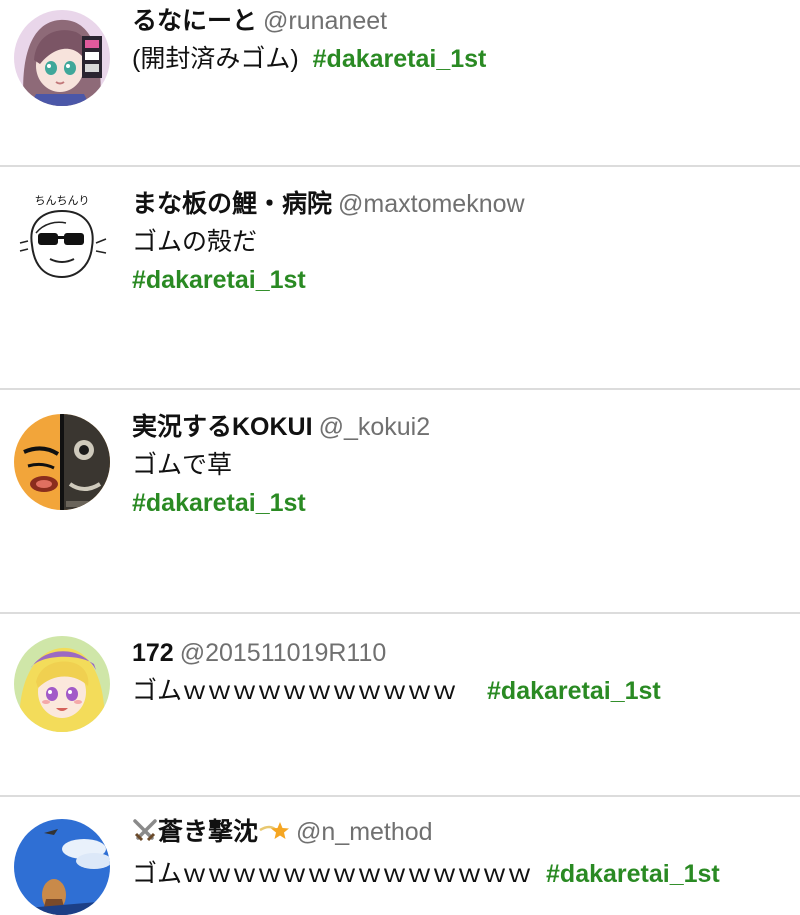 The width and height of the screenshot is (800, 915). Describe the element at coordinates (332, 874) in the screenshot. I see `tweet-text: ゴムｗｗｗｗｗｗｗｗｗｗｗｗｗｗ` at that location.